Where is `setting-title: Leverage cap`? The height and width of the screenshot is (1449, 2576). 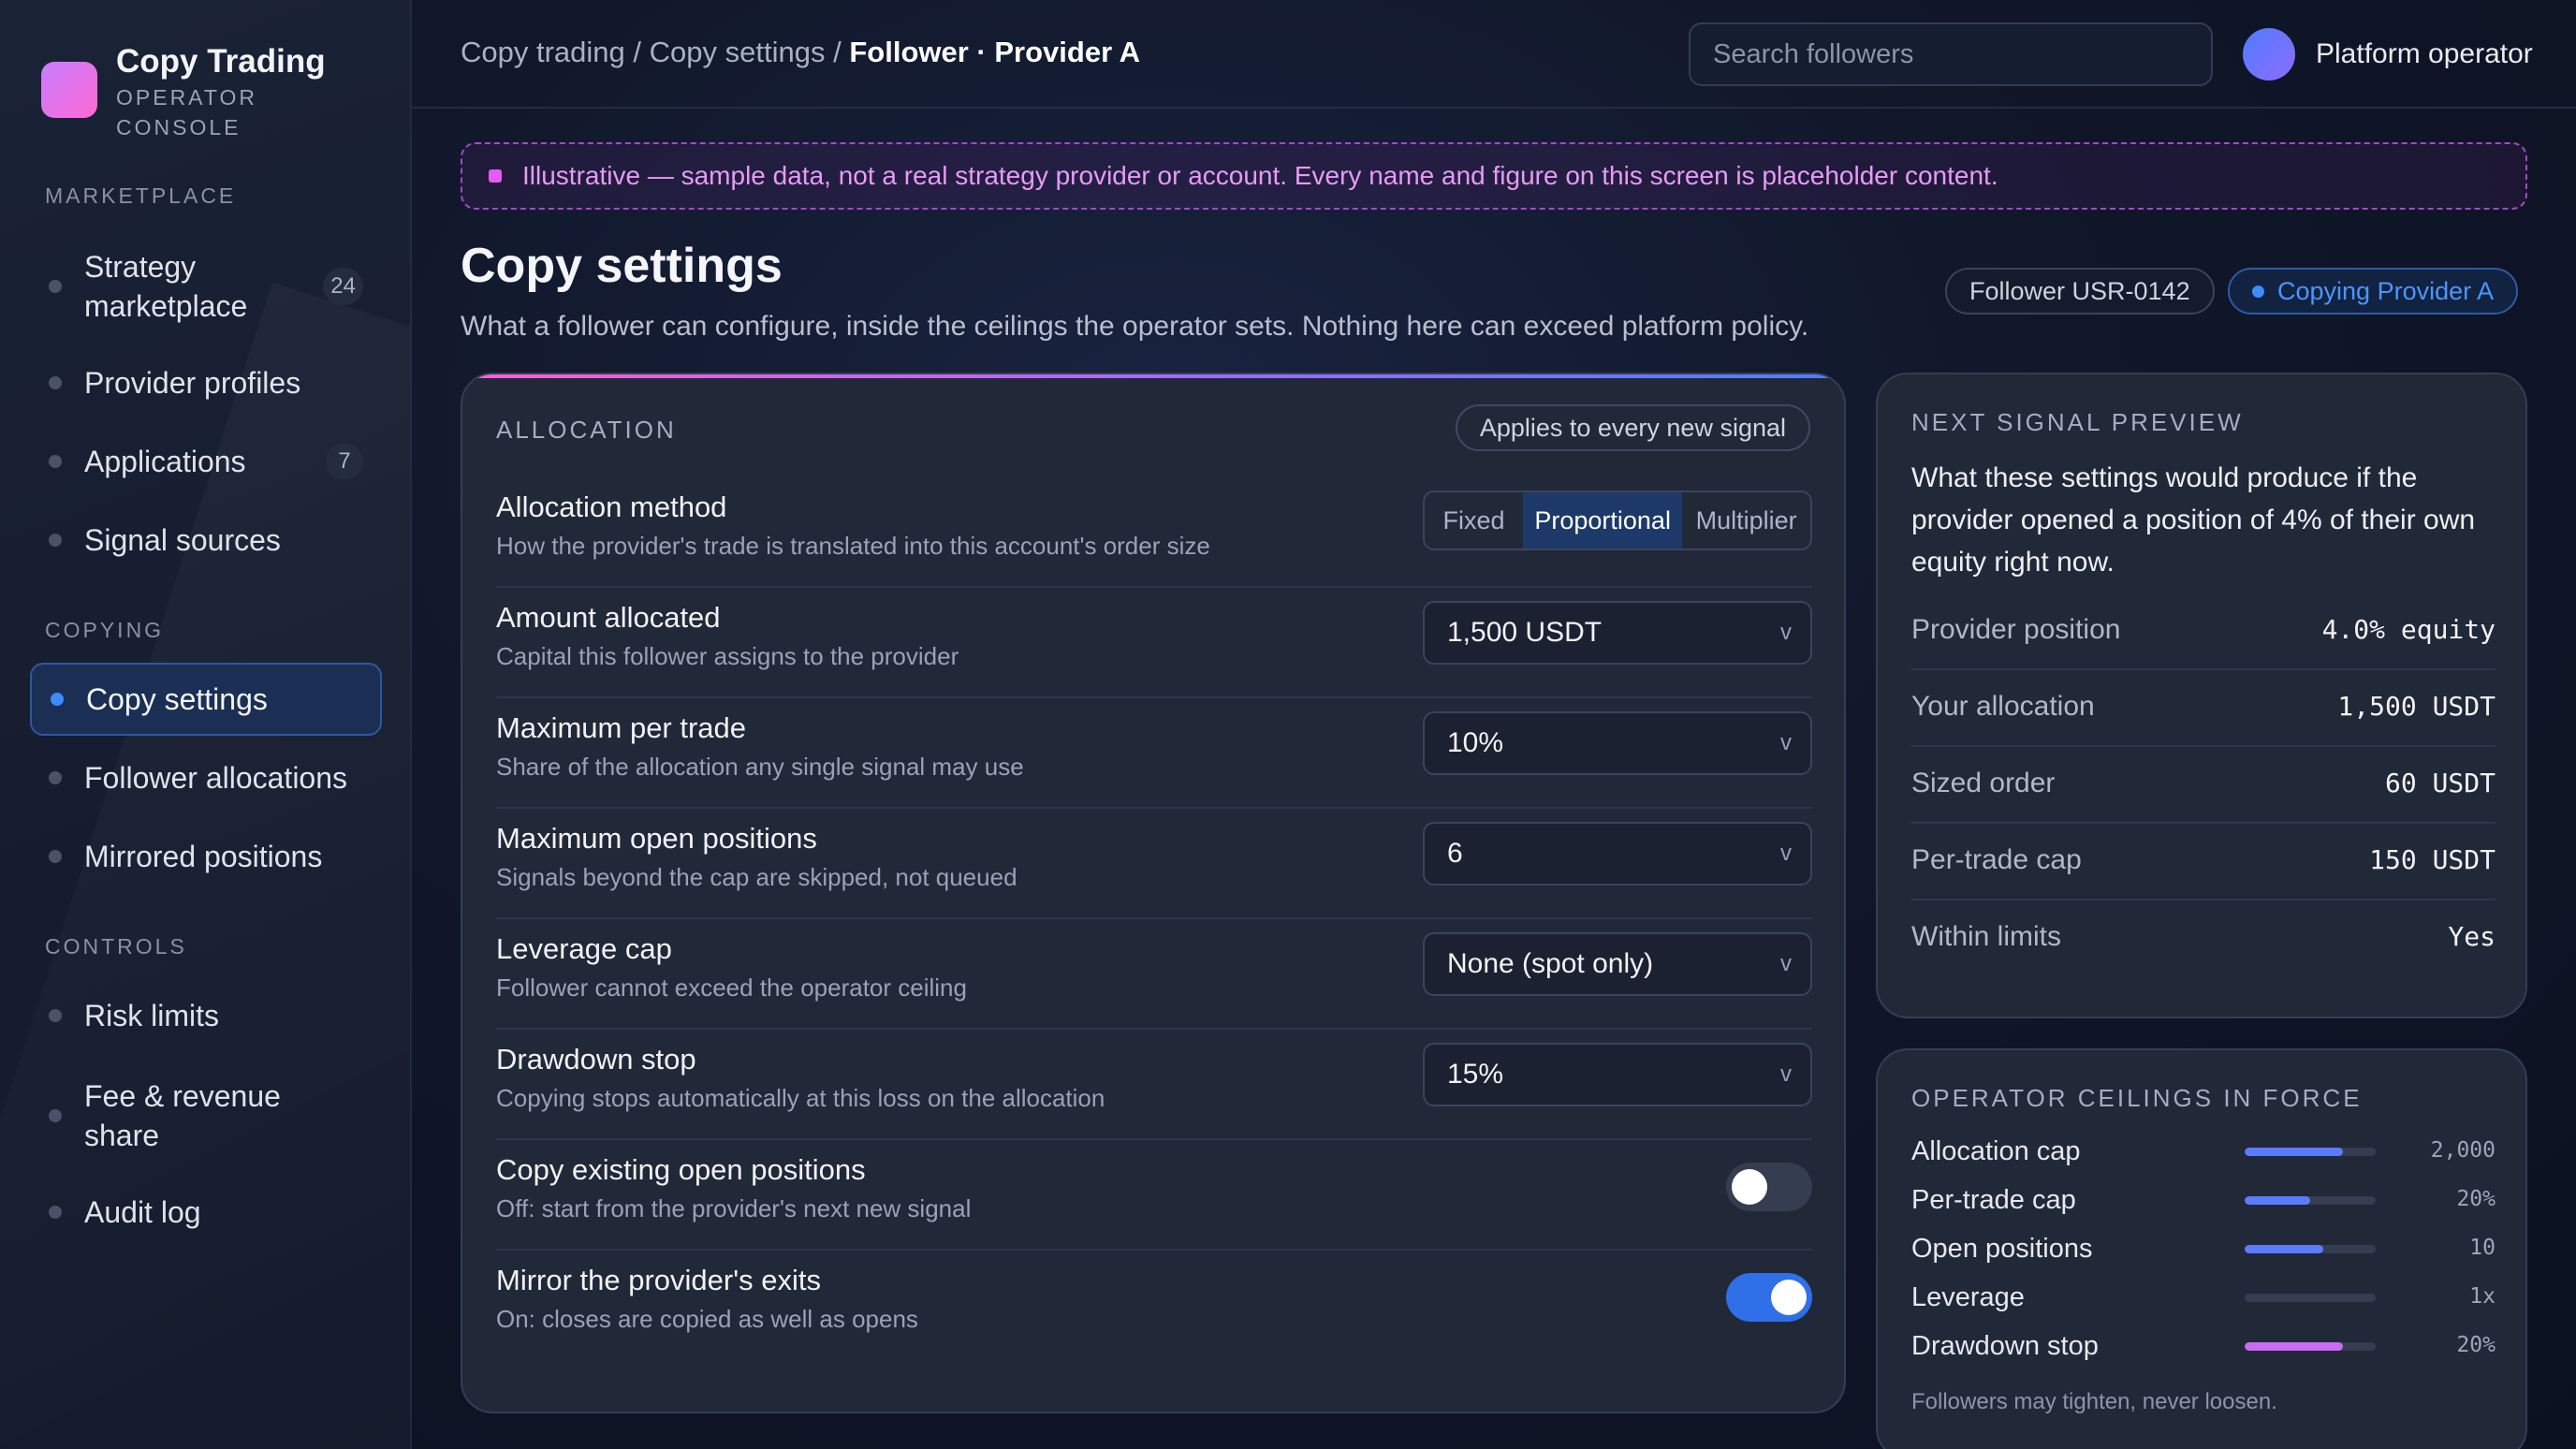
setting-title: Leverage cap is located at coordinates (584, 948).